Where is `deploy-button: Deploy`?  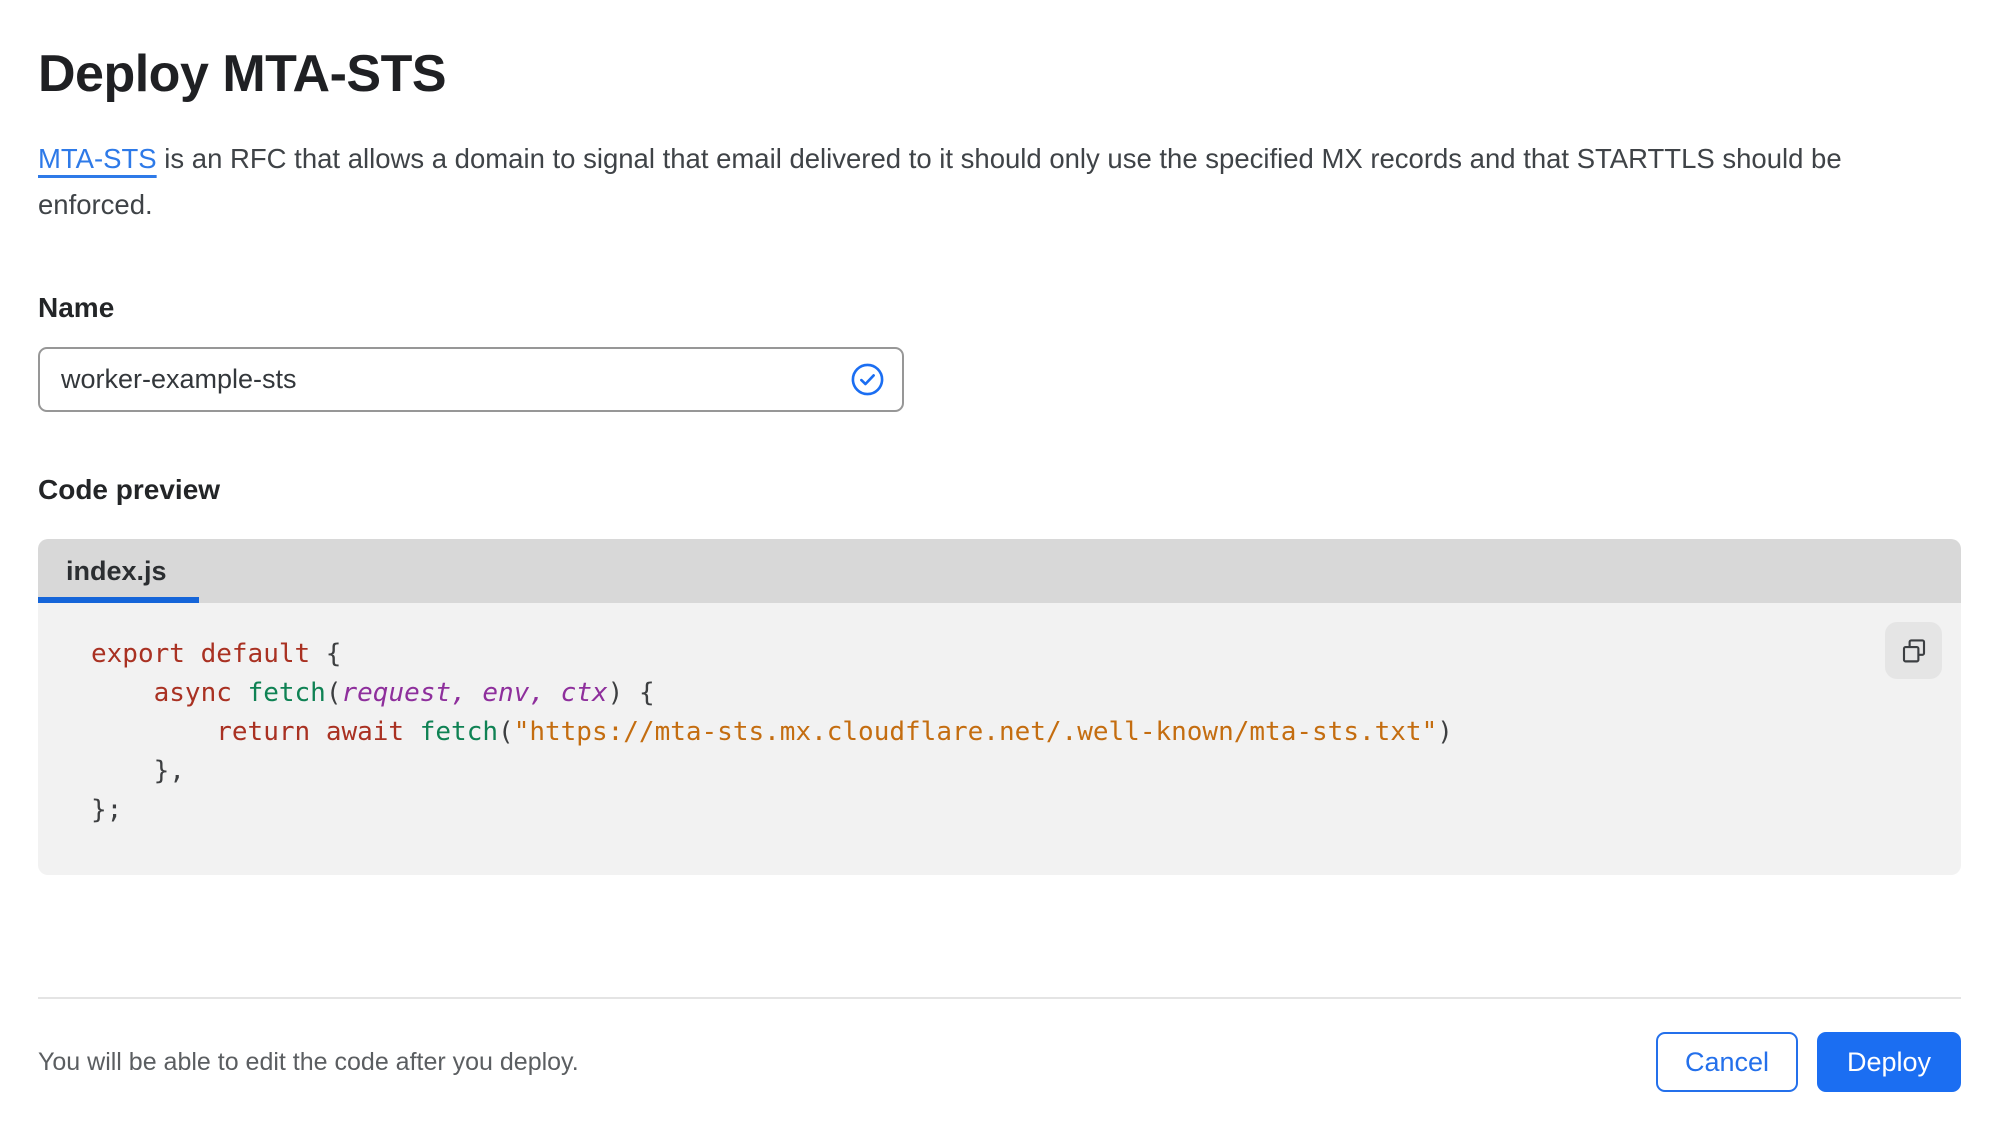
deploy-button: Deploy is located at coordinates (1889, 1062).